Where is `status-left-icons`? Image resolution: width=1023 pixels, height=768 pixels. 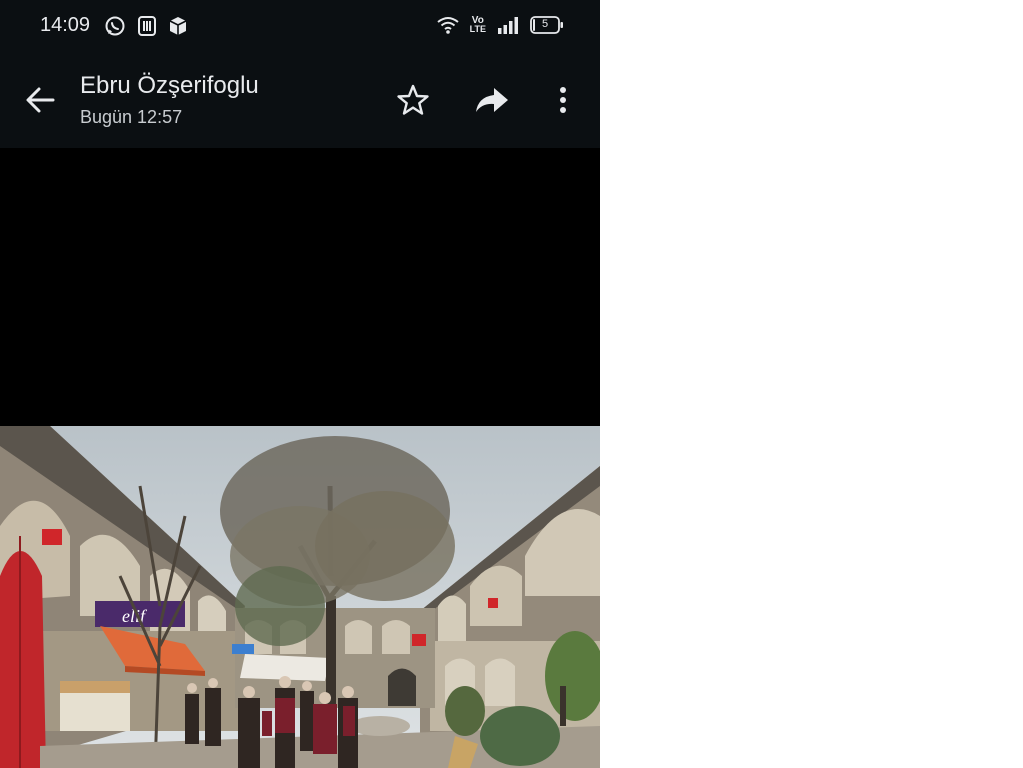 status-left-icons is located at coordinates (146, 26).